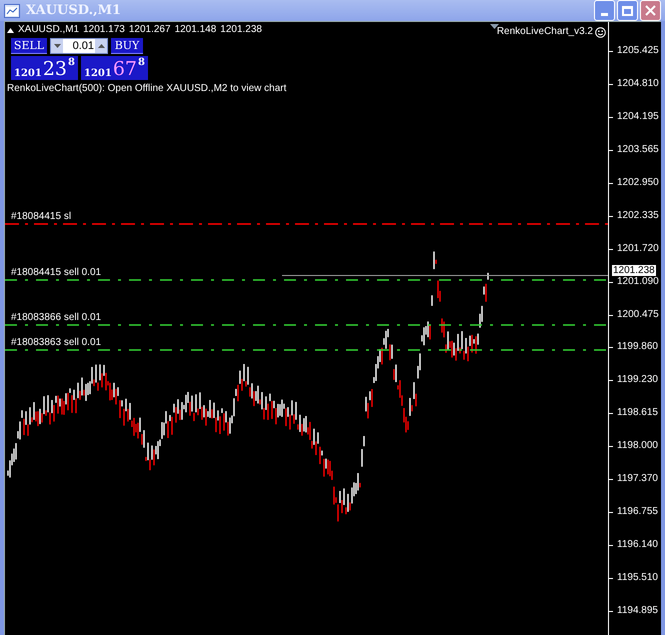 Image resolution: width=665 pixels, height=635 pixels. I want to click on current-price-tag: 1201.238, so click(634, 270).